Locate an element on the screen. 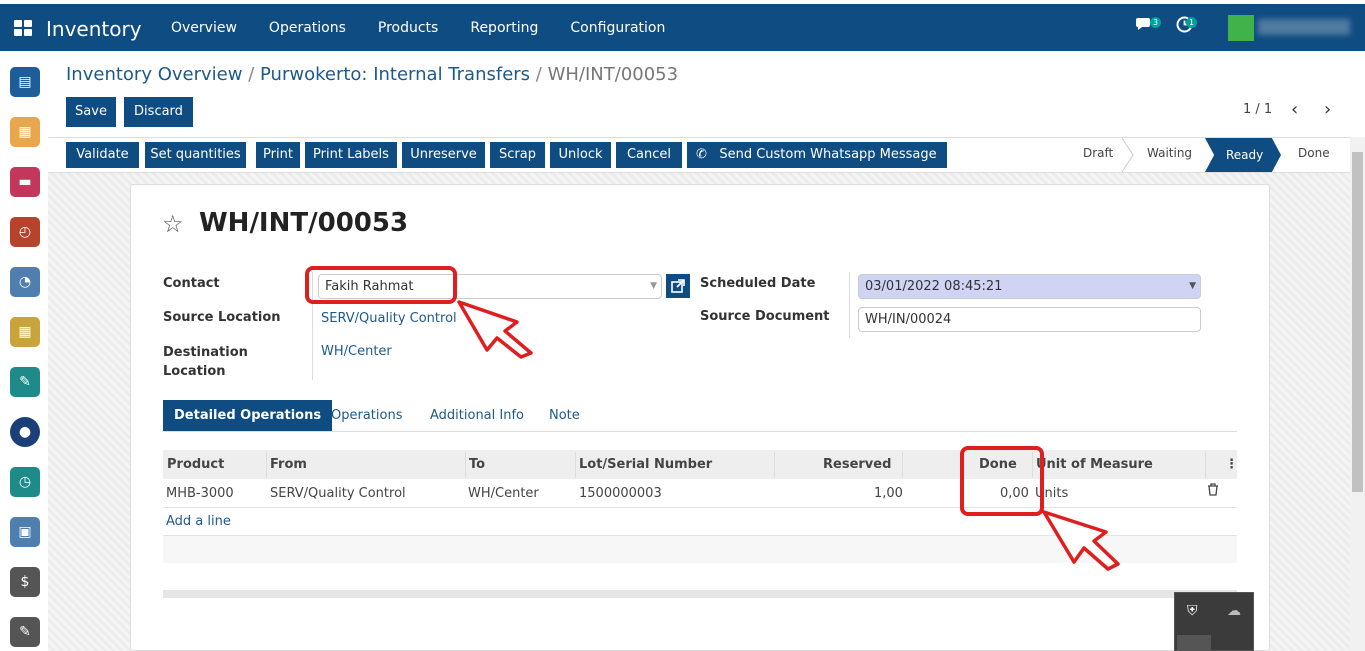 This screenshot has width=1365, height=651. user-name-blurred is located at coordinates (1304, 27).